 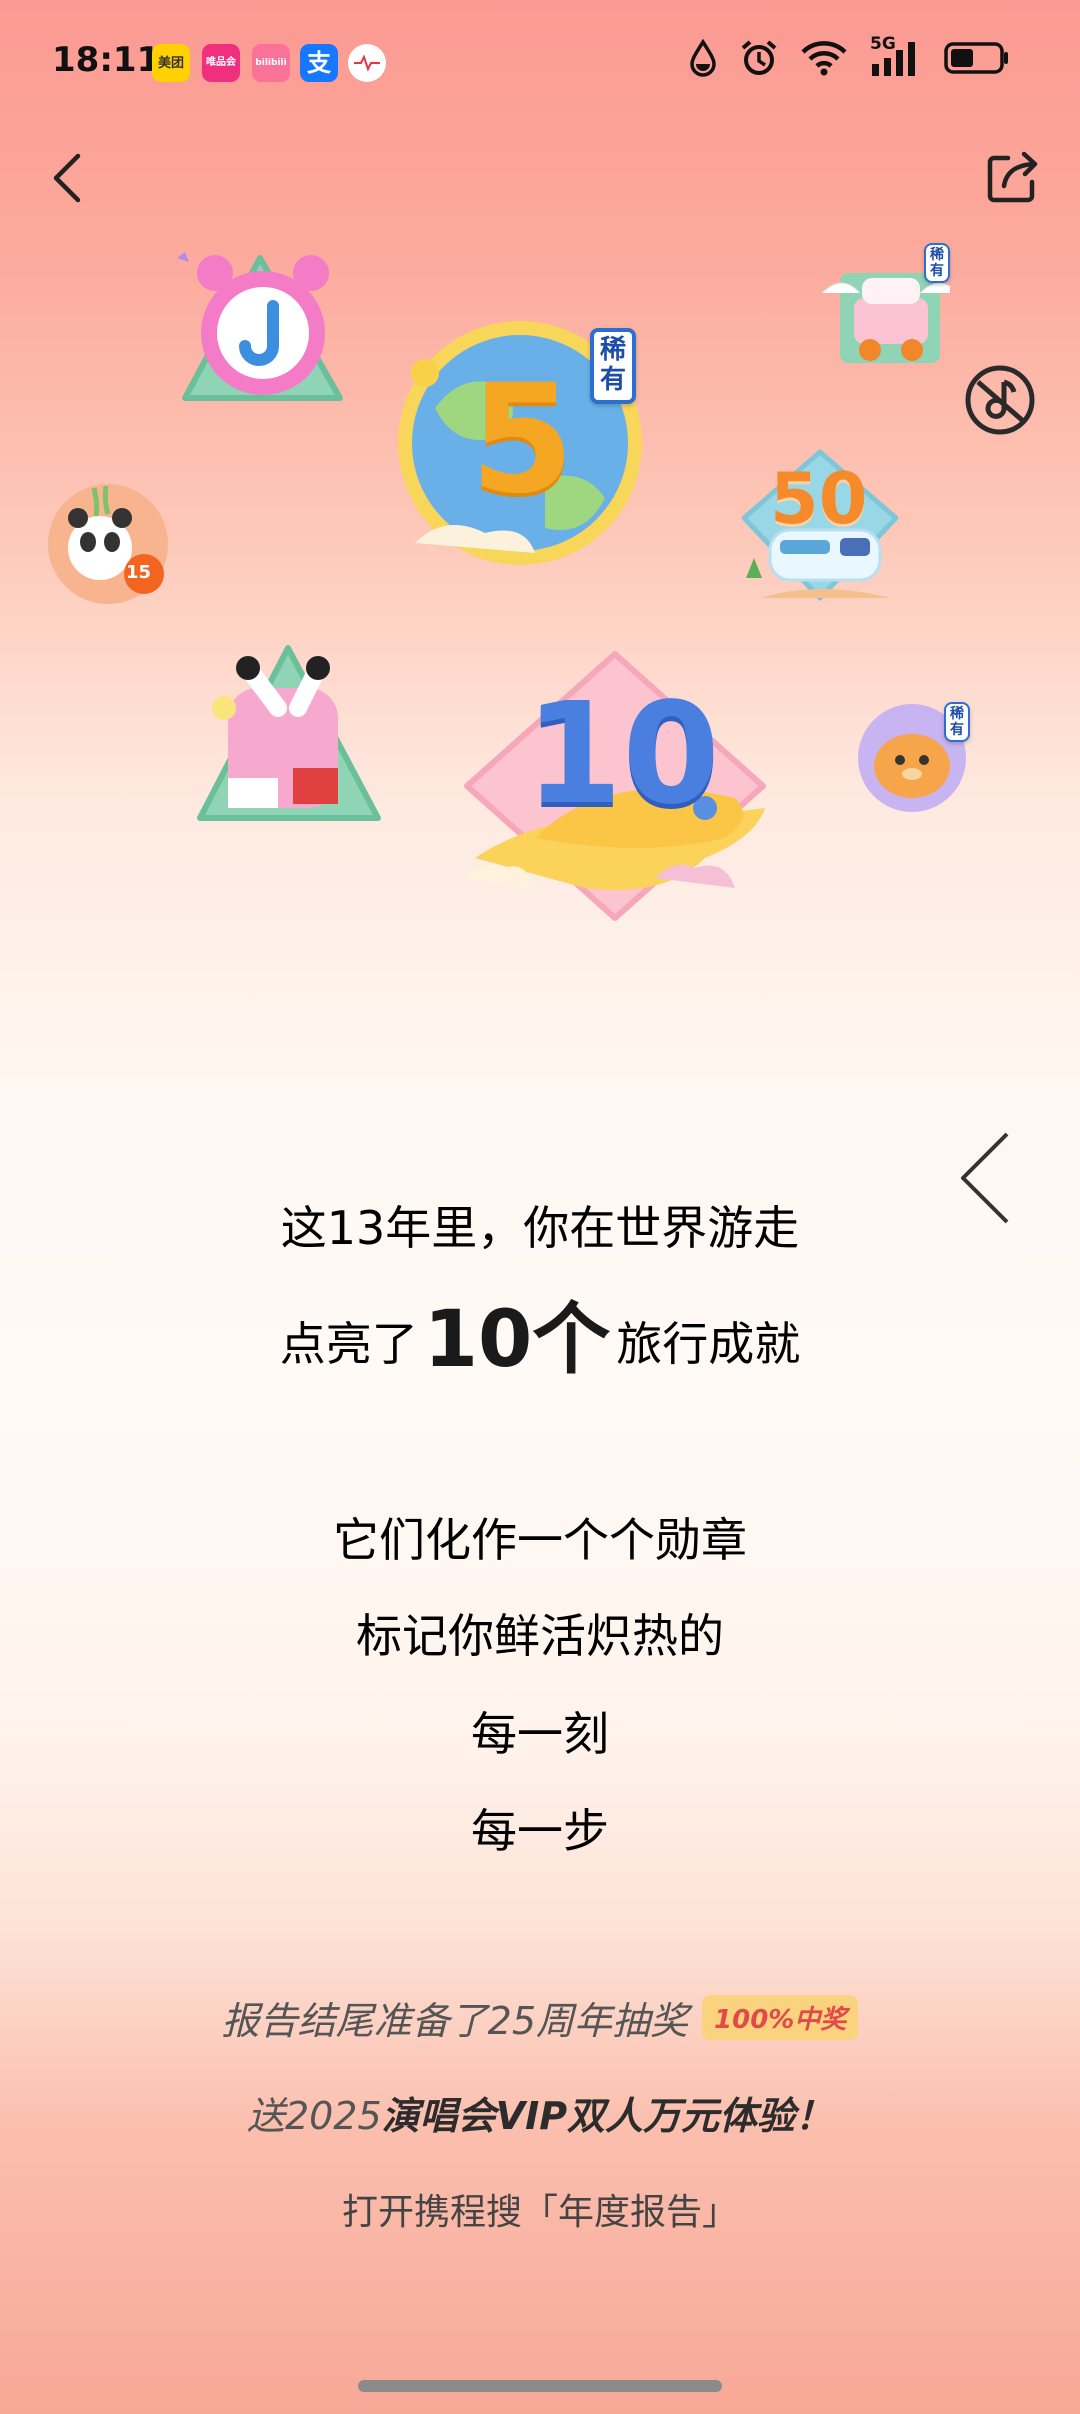 What do you see at coordinates (68, 178) in the screenshot?
I see `back-icon` at bounding box center [68, 178].